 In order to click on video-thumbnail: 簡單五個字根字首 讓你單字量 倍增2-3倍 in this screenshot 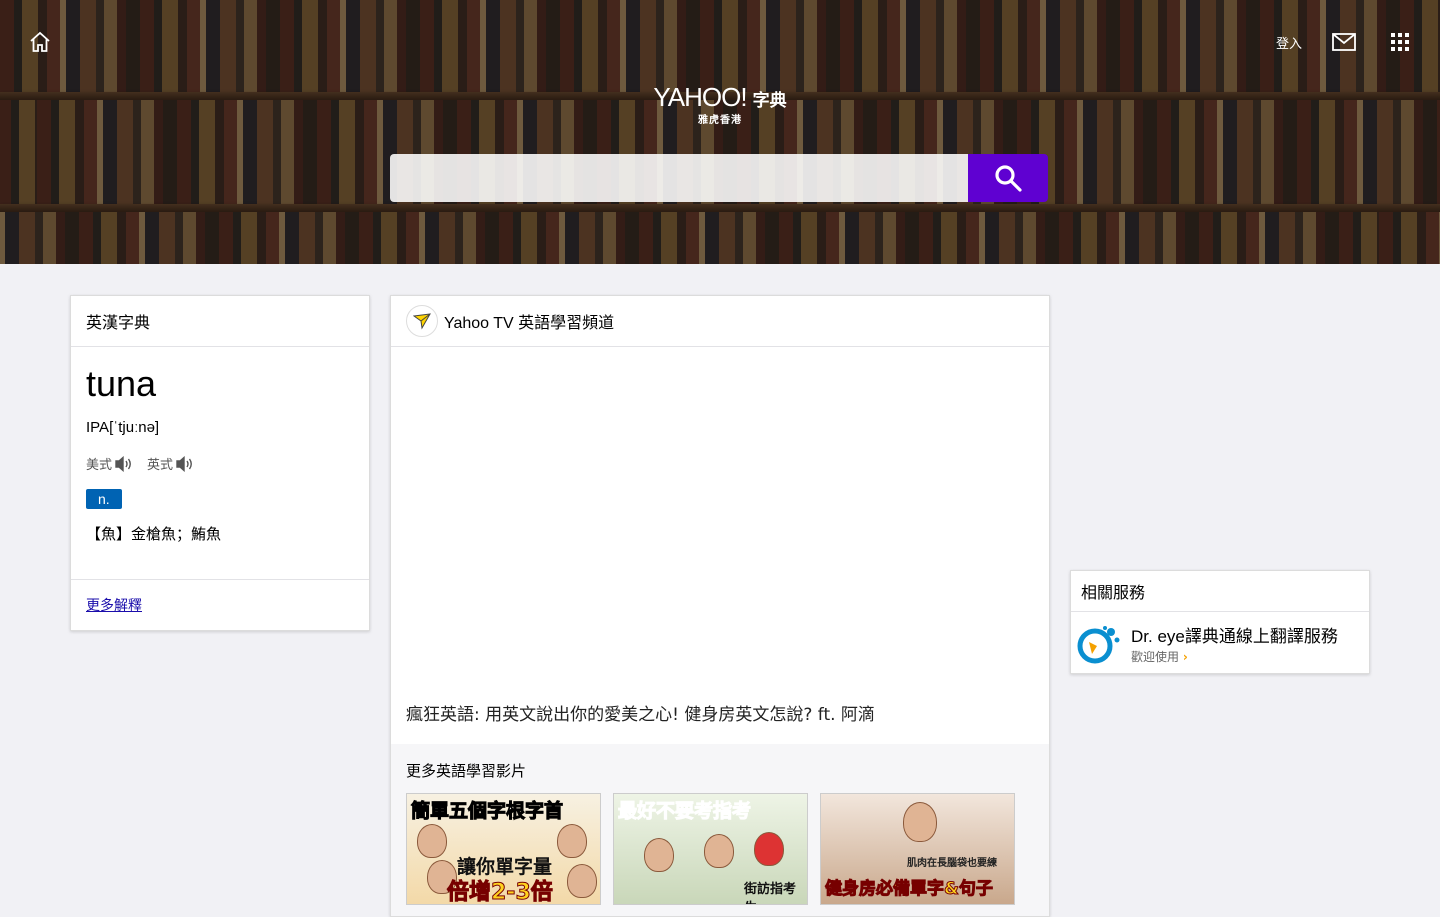, I will do `click(503, 849)`.